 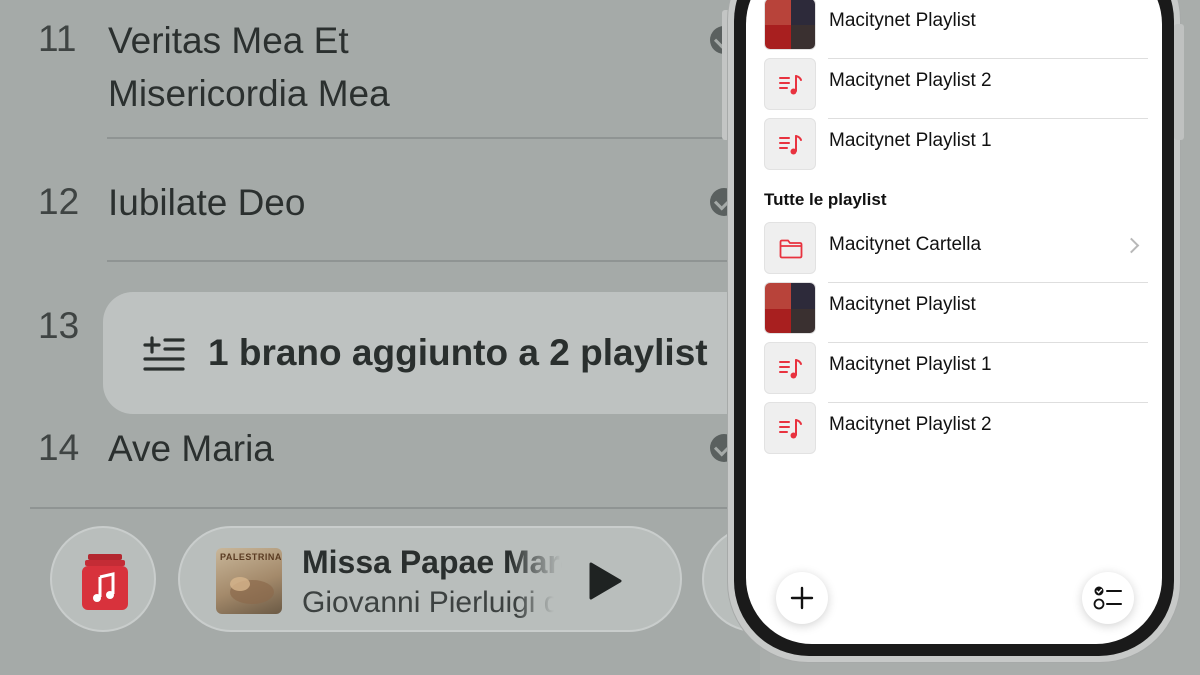 I want to click on folder-icon, so click(x=790, y=248).